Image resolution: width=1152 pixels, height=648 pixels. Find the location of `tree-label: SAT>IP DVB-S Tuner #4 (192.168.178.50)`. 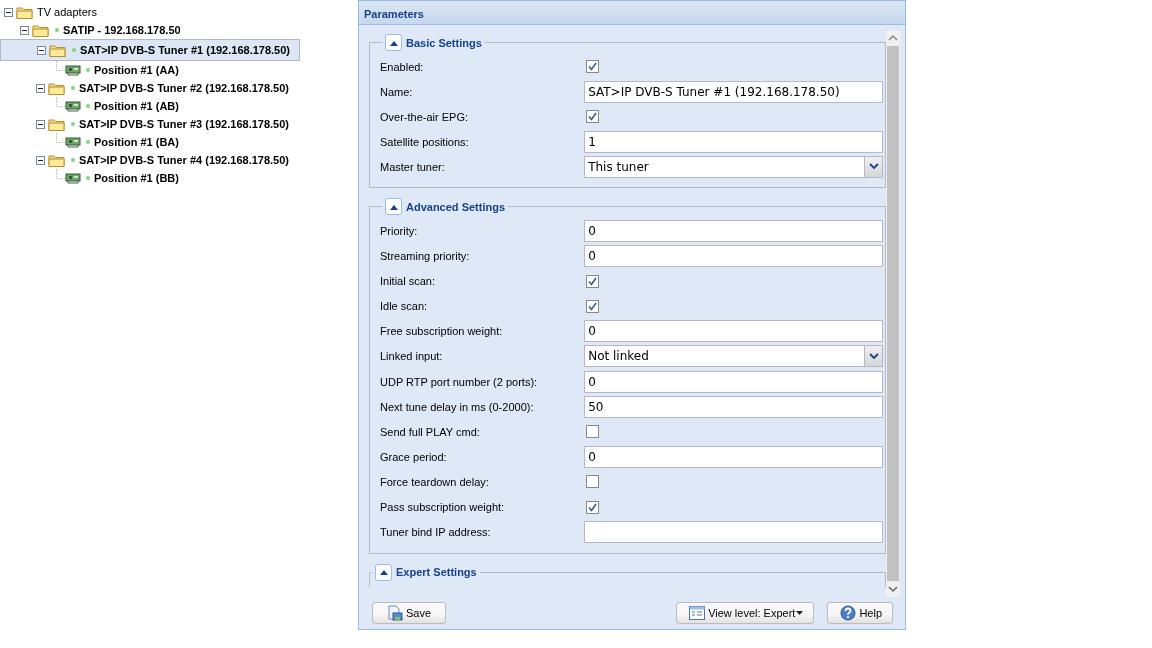

tree-label: SAT>IP DVB-S Tuner #4 (192.168.178.50) is located at coordinates (184, 160).